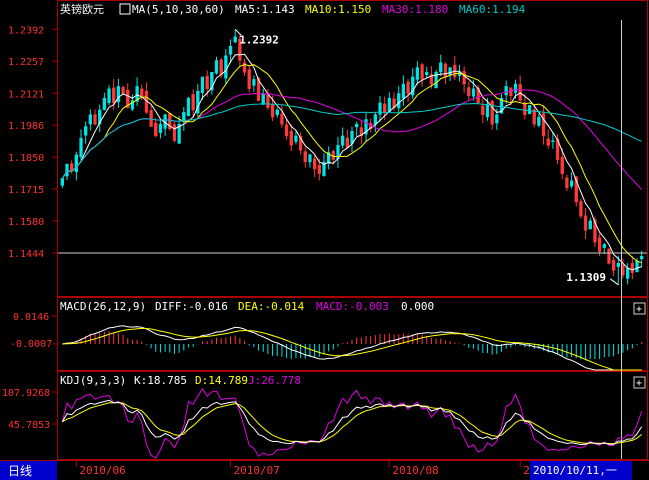  What do you see at coordinates (26, 254) in the screenshot?
I see `price-tick-label: 1.1444` at bounding box center [26, 254].